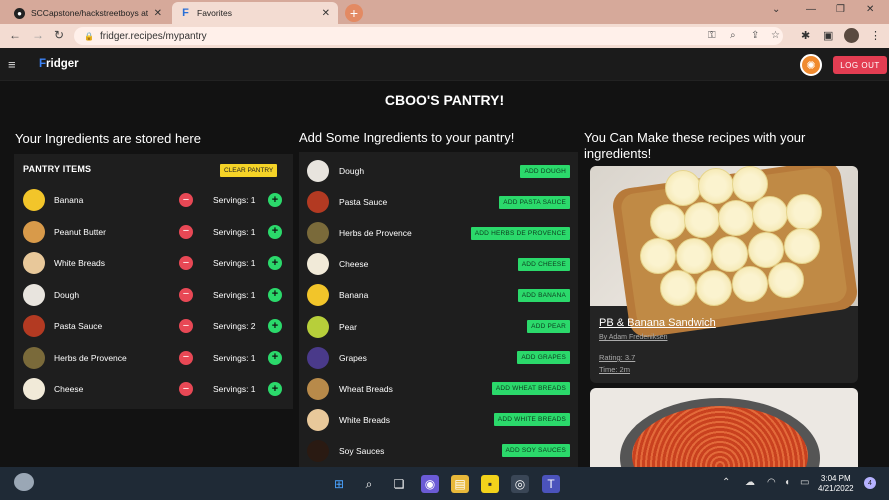 This screenshot has width=889, height=500. What do you see at coordinates (362, 450) in the screenshot?
I see `ingredient-name: Soy Sauces` at bounding box center [362, 450].